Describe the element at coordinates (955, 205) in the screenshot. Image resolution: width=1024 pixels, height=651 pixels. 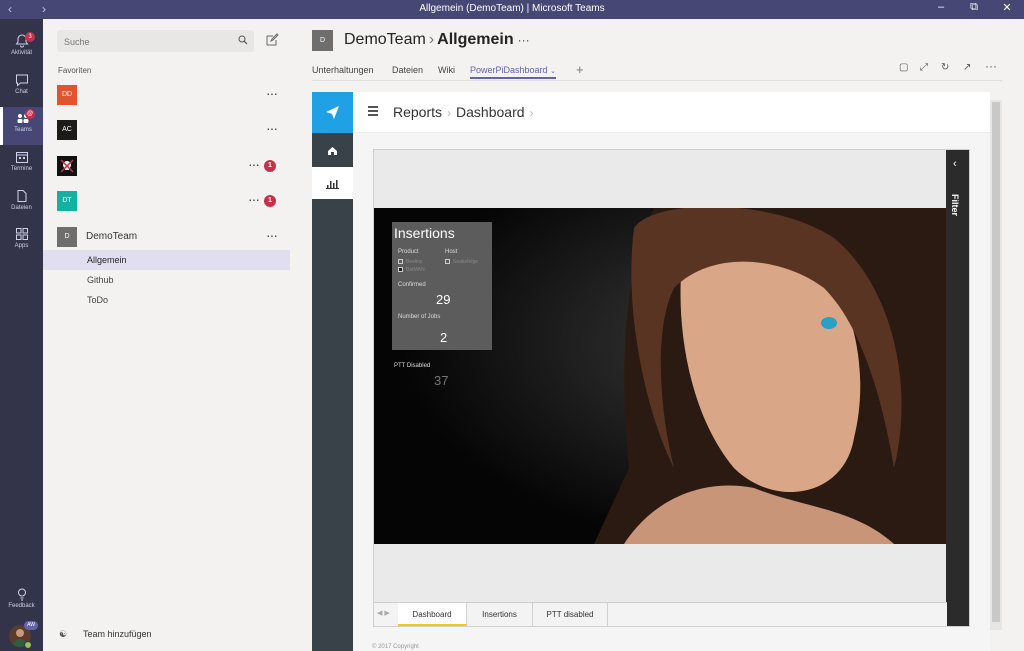
I see `filter-label: Filter` at that location.